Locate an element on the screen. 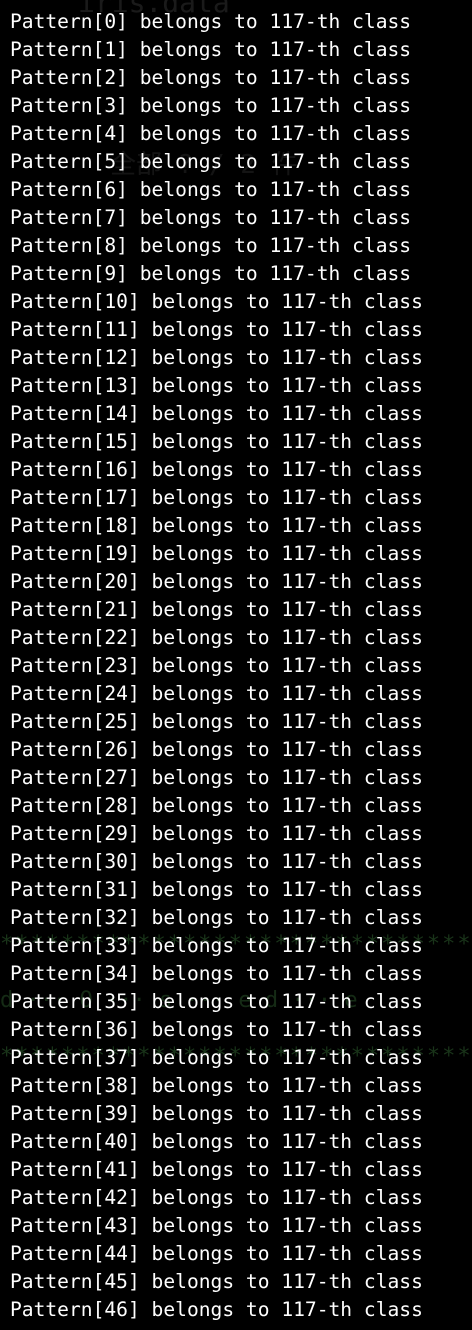  output-line: Pattern[2] belongs to 117-th class is located at coordinates (211, 77).